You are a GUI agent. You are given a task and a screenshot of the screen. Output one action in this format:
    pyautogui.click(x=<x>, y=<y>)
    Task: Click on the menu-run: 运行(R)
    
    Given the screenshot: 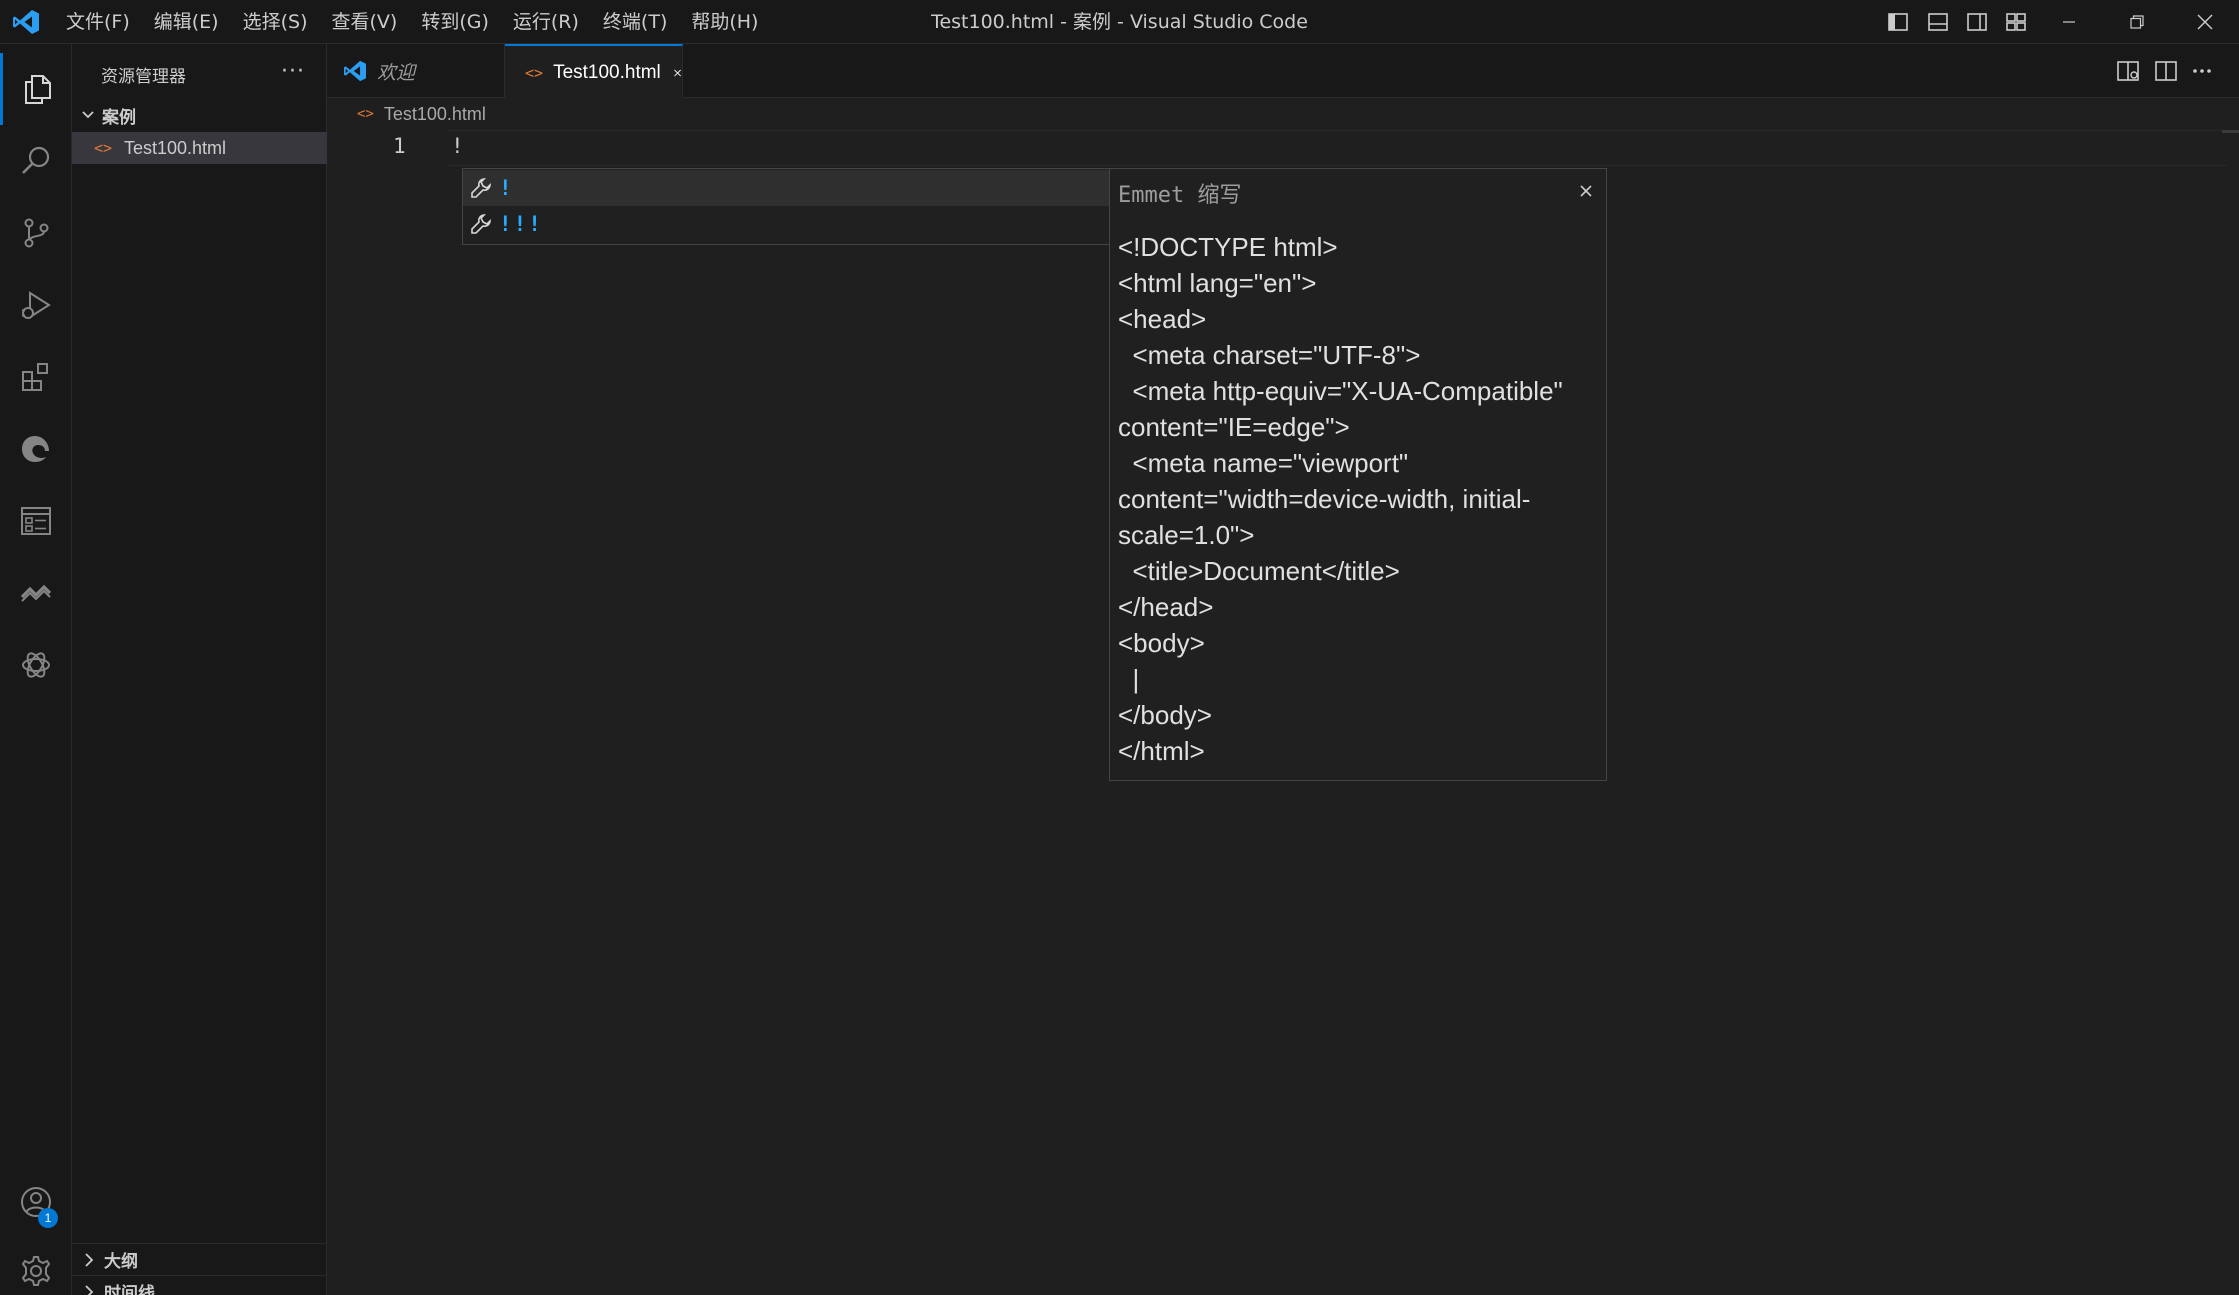 What is the action you would take?
    pyautogui.click(x=546, y=22)
    